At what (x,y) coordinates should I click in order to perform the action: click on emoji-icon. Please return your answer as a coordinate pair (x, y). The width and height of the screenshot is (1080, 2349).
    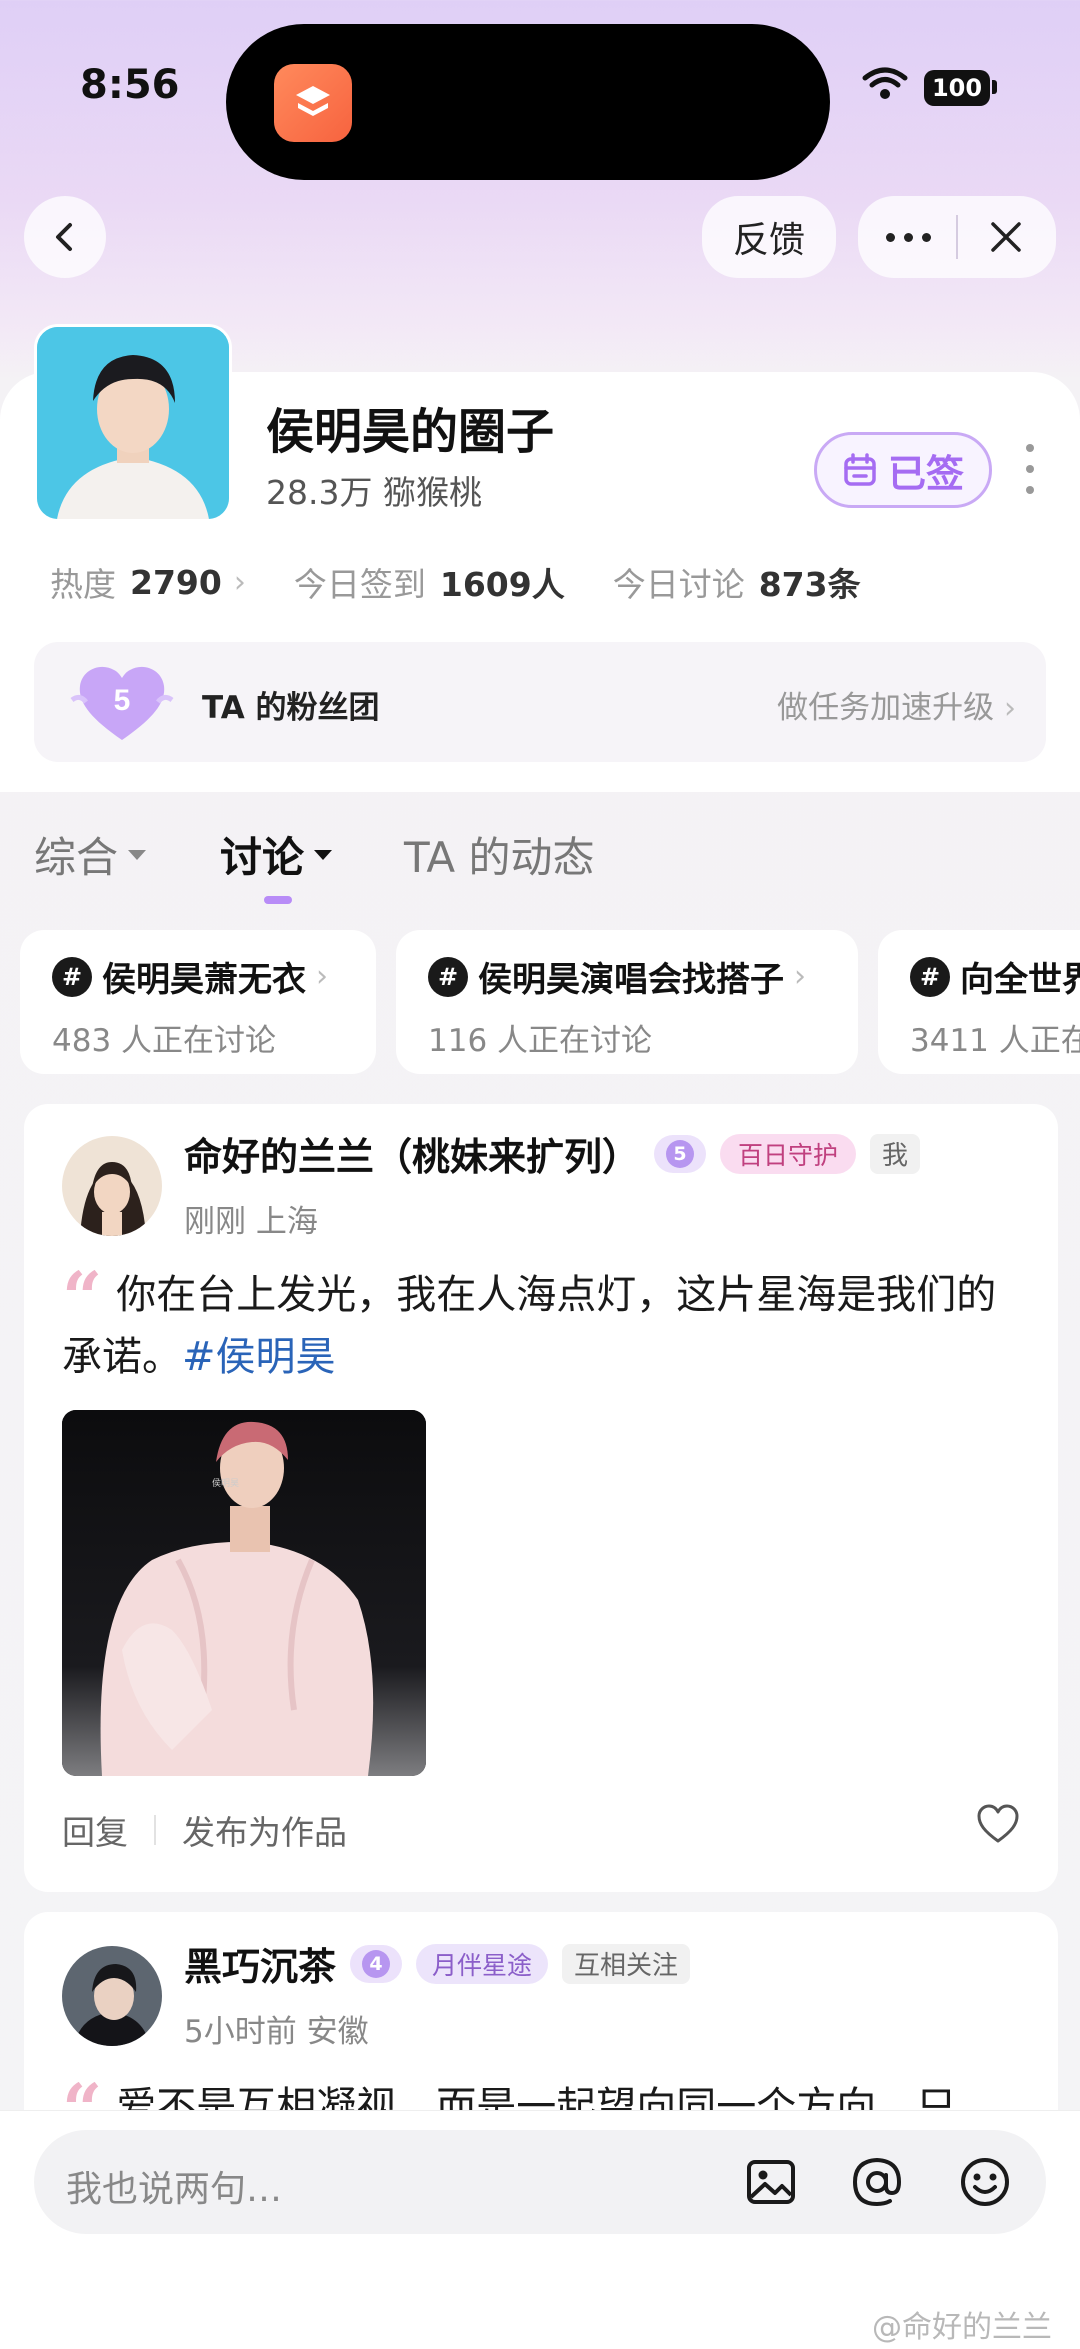
    Looking at the image, I should click on (985, 2184).